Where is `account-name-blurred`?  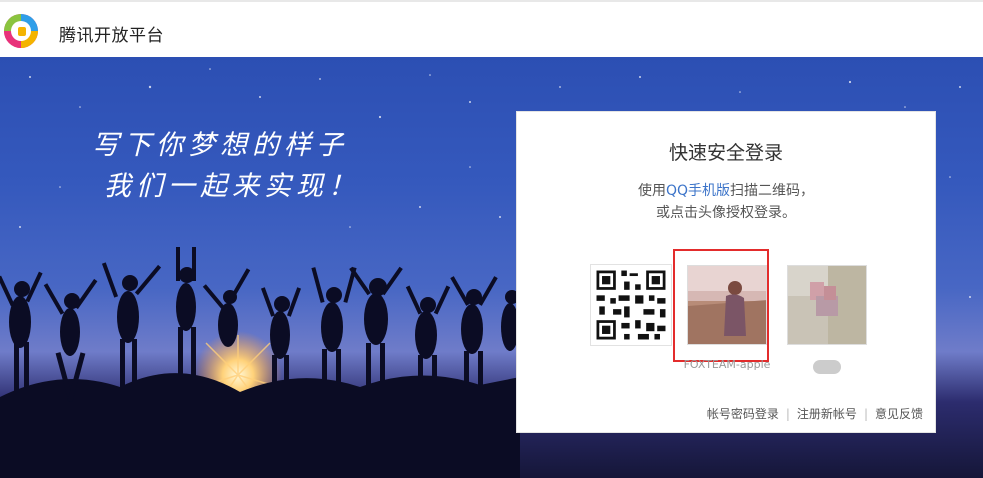
account-name-blurred is located at coordinates (827, 367).